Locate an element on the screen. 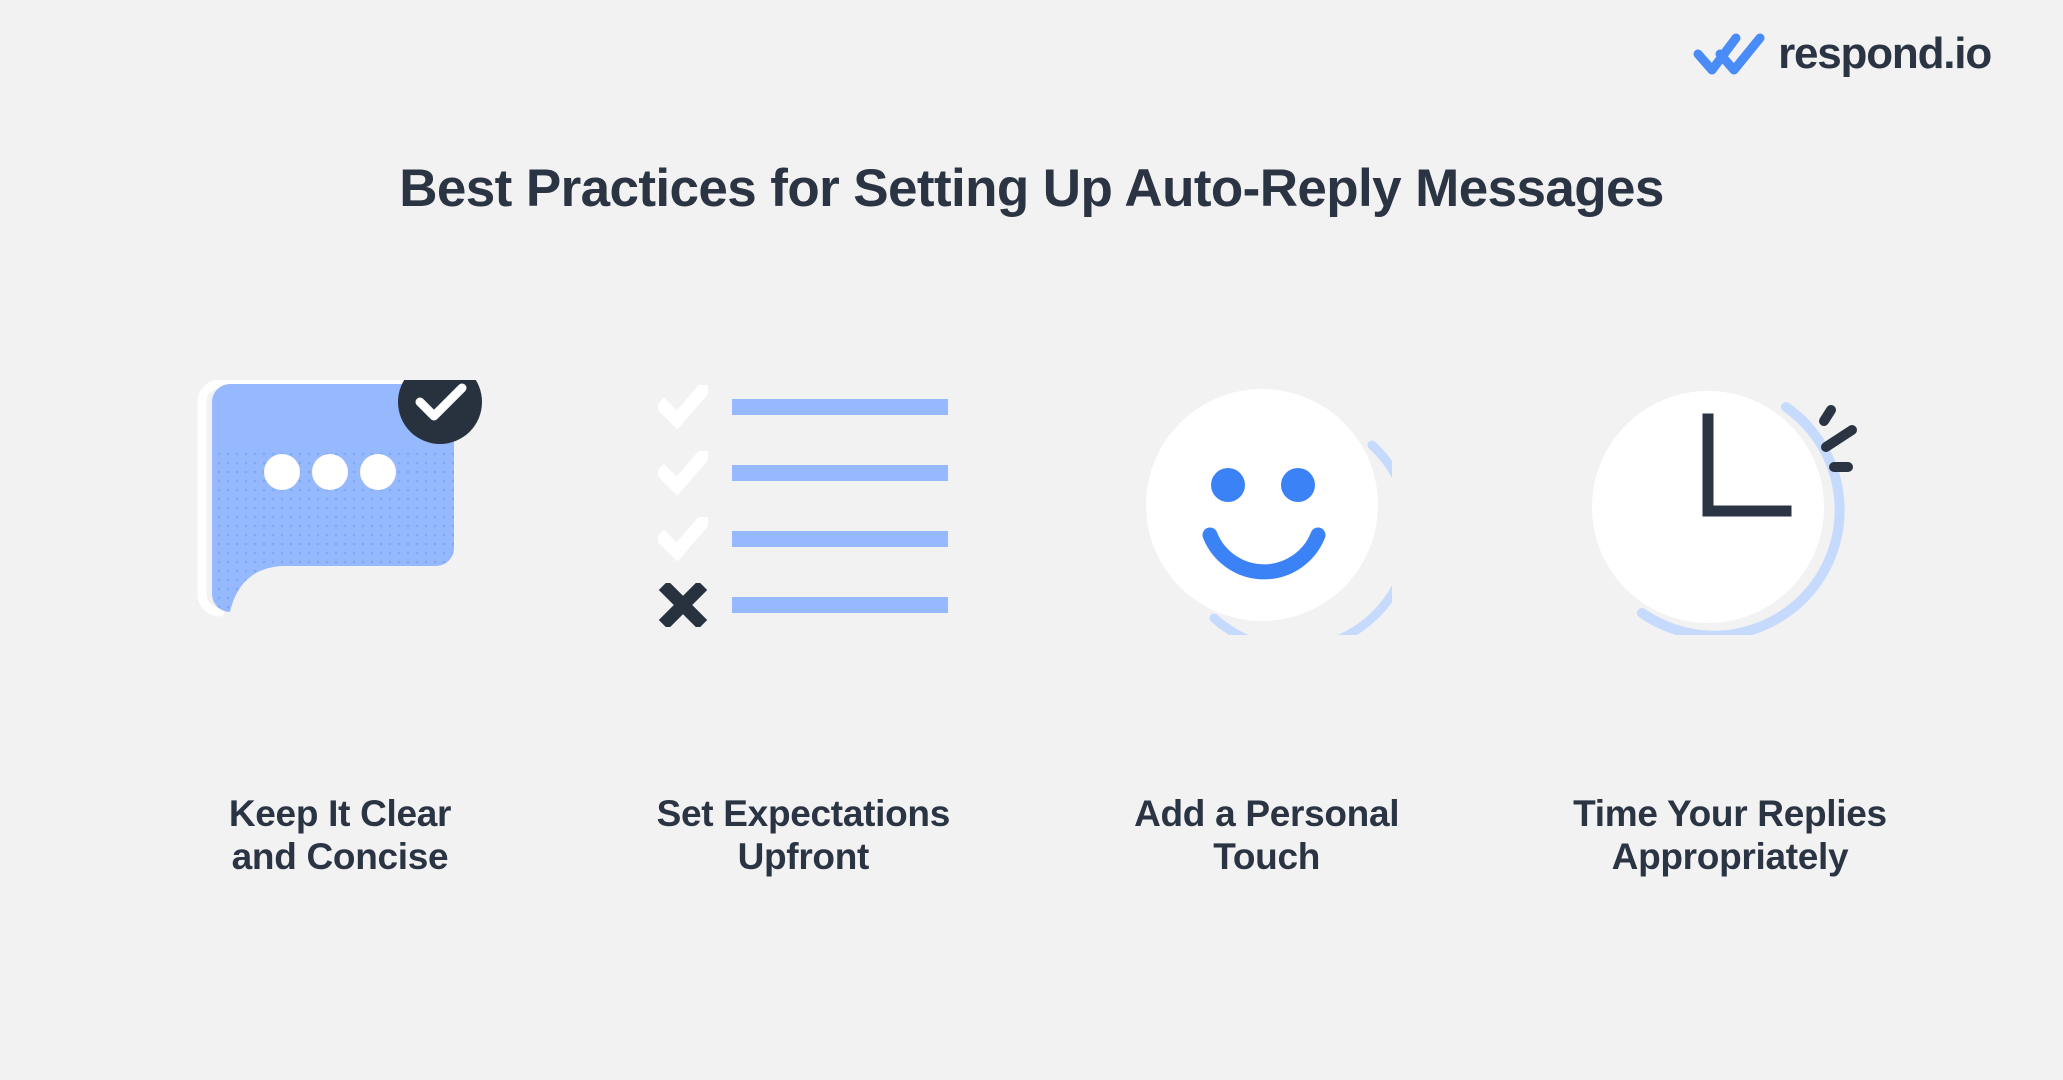 The width and height of the screenshot is (2063, 1080). practice-caption-3-line2: Touch is located at coordinates (1267, 857).